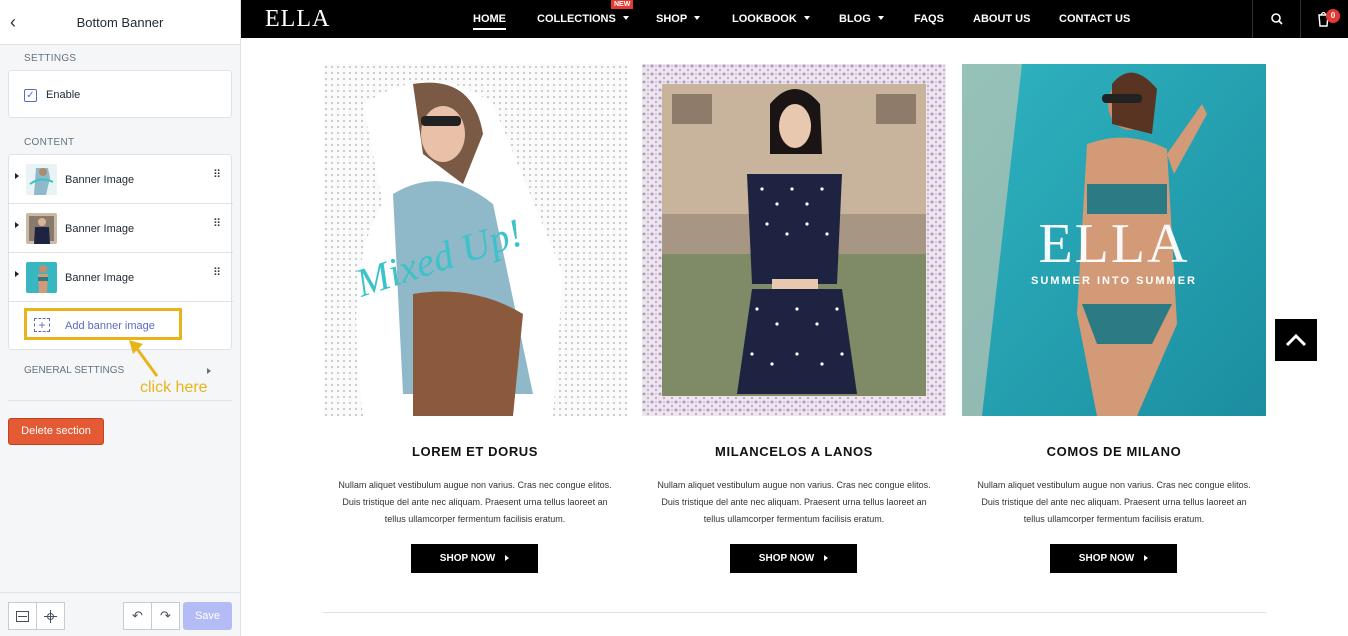 This screenshot has width=1348, height=636. I want to click on chevron-up-icon, so click(1296, 340).